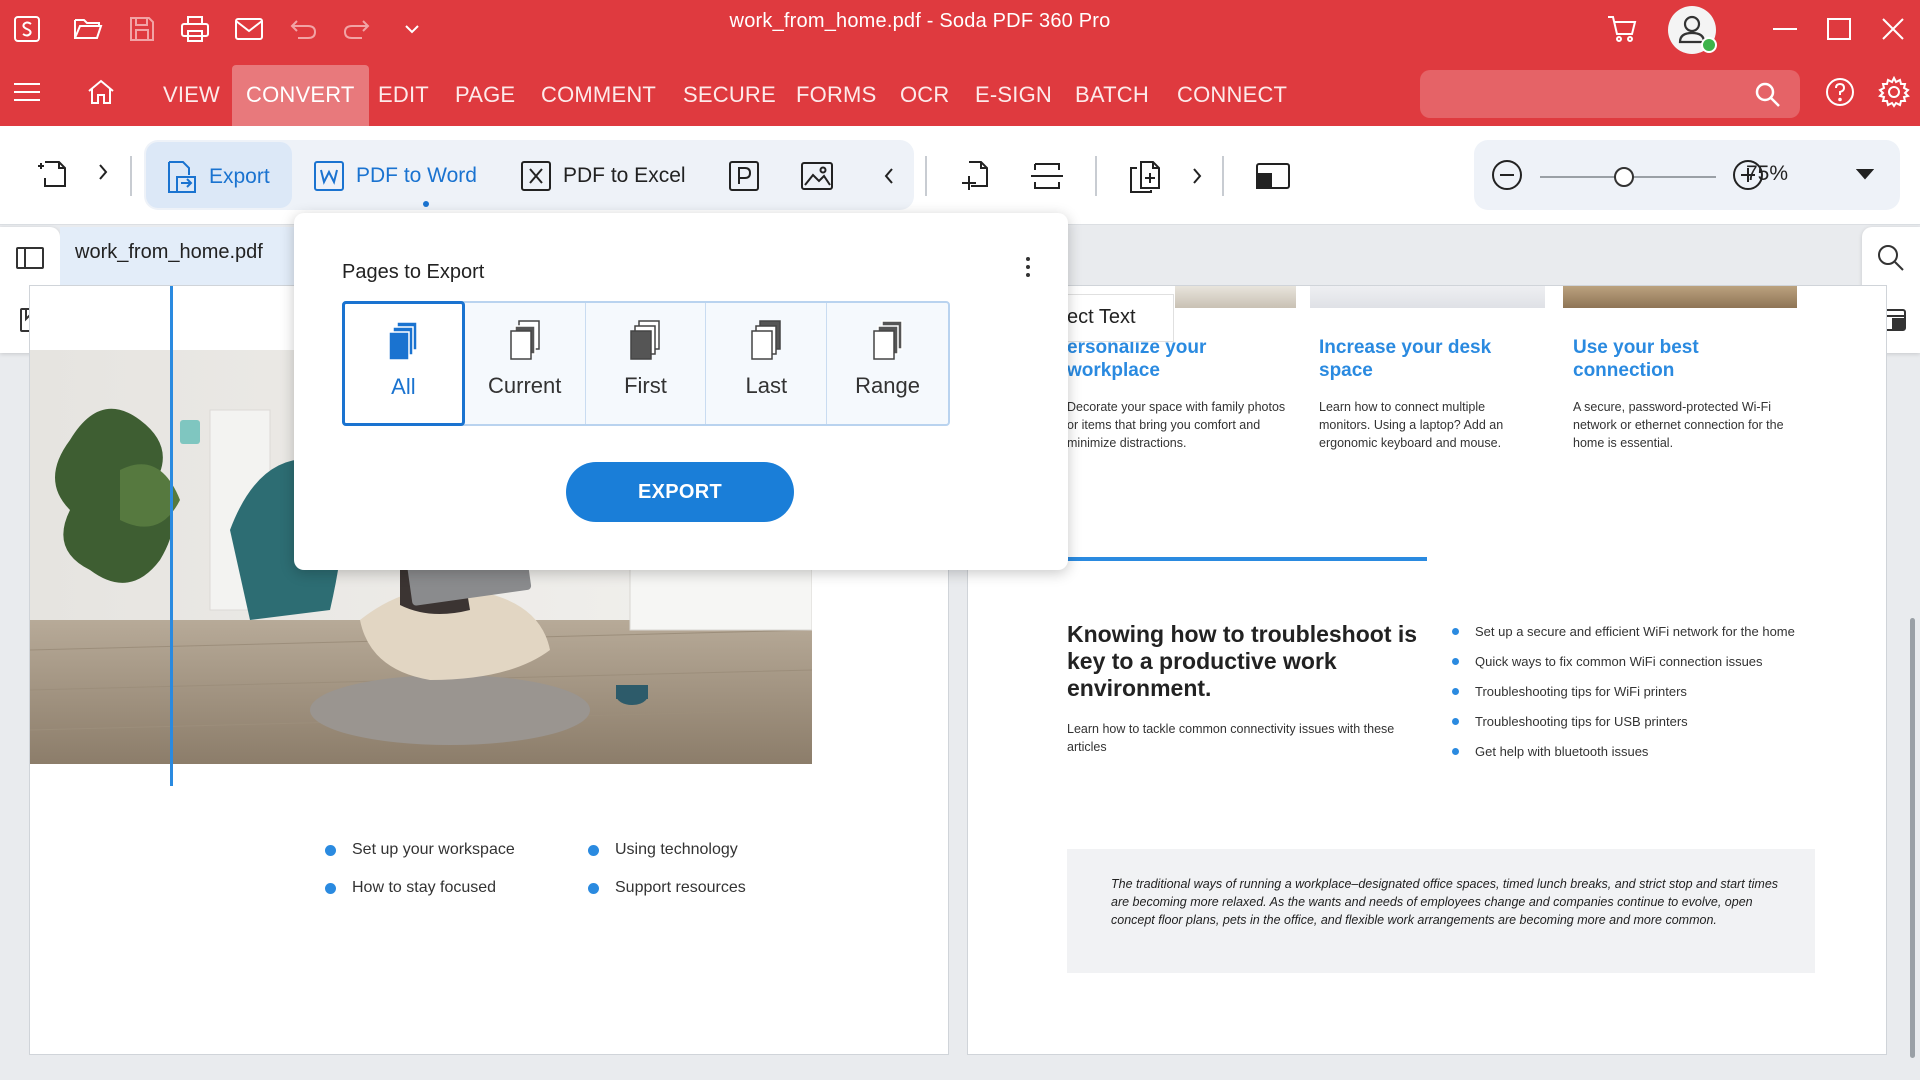 The image size is (1920, 1080). What do you see at coordinates (403, 386) in the screenshot?
I see `option-label: All` at bounding box center [403, 386].